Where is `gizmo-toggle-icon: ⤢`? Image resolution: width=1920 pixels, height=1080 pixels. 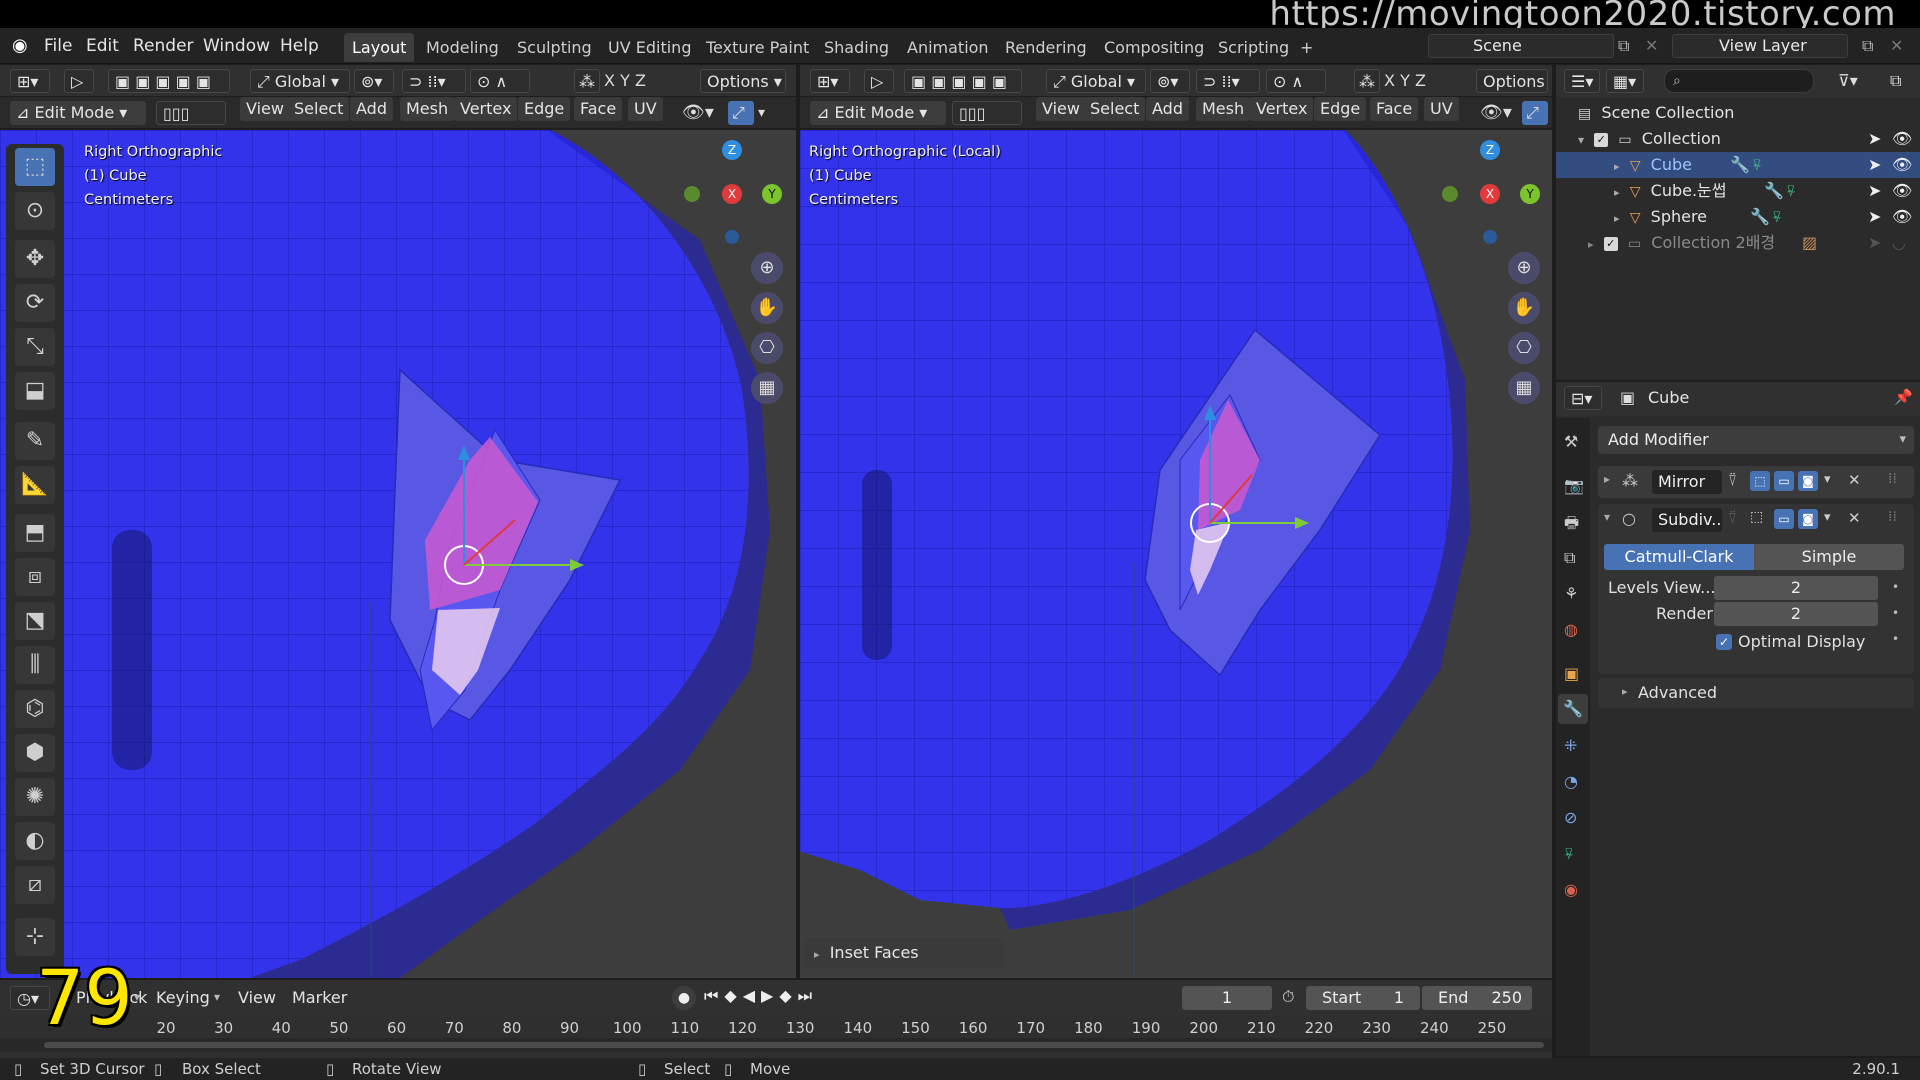
gizmo-toggle-icon: ⤢ is located at coordinates (741, 113).